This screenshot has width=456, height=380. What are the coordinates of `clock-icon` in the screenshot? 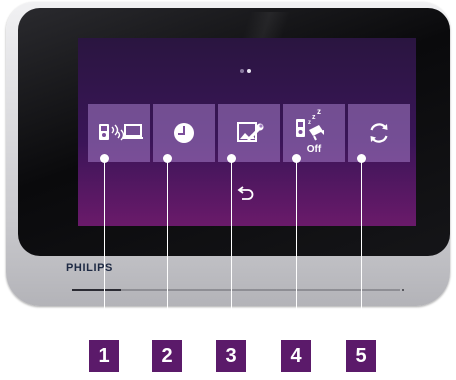 It's located at (184, 133).